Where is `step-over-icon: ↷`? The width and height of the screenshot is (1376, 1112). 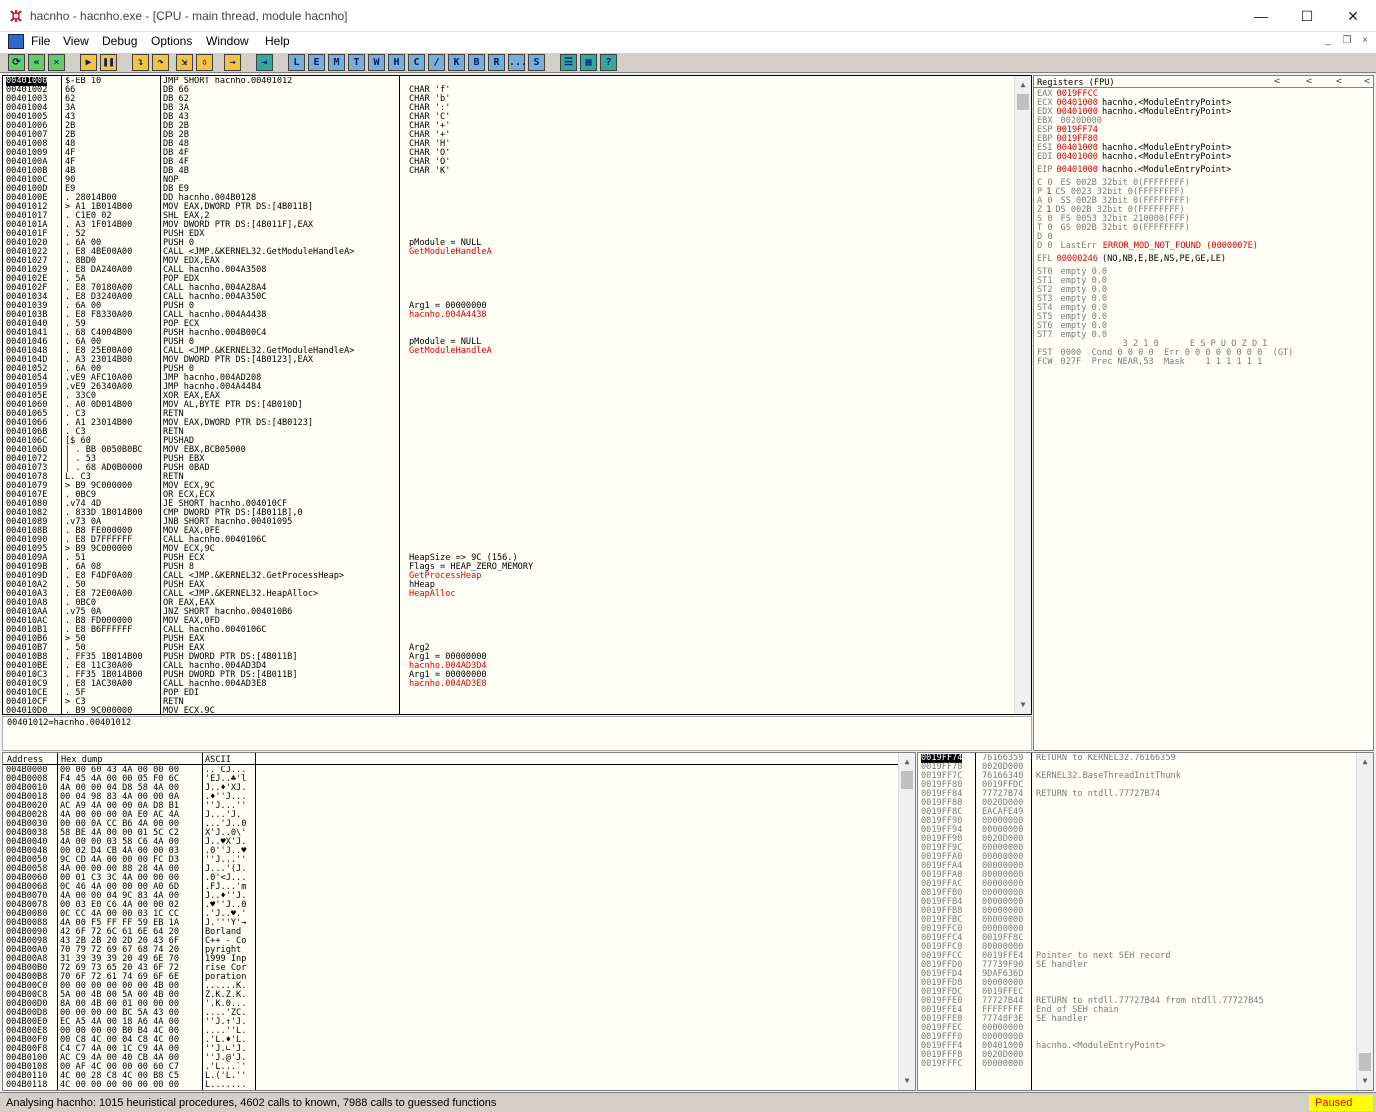
step-over-icon: ↷ is located at coordinates (160, 62).